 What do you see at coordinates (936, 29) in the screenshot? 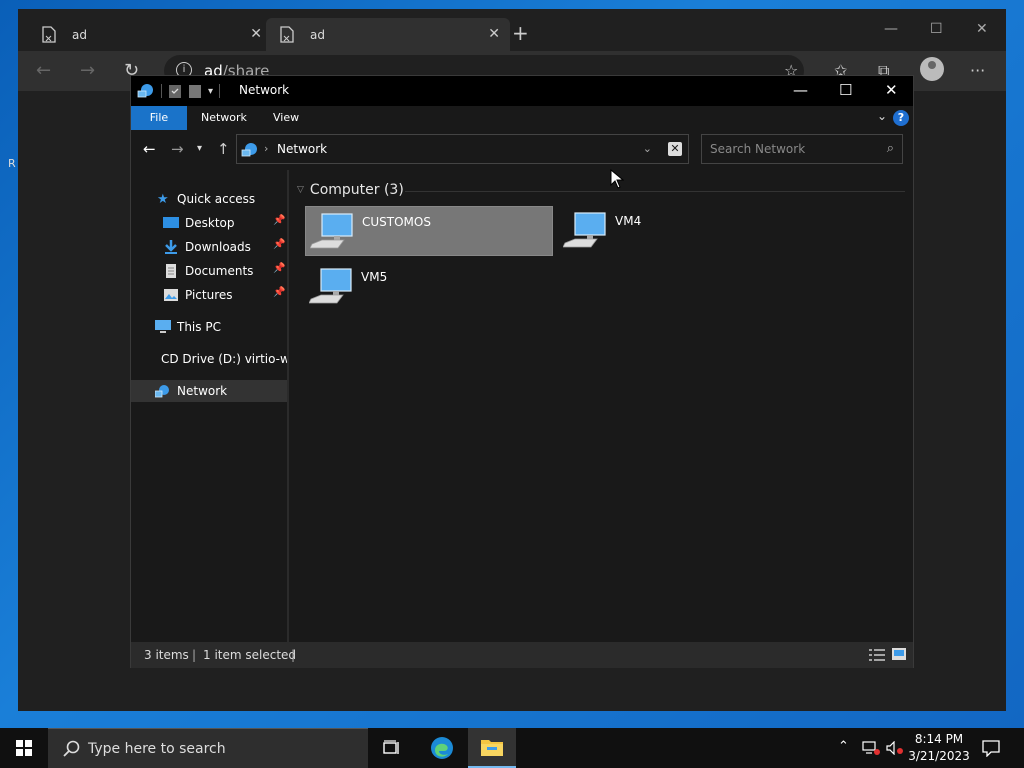
I see `browser-maximize-icon: ☐` at bounding box center [936, 29].